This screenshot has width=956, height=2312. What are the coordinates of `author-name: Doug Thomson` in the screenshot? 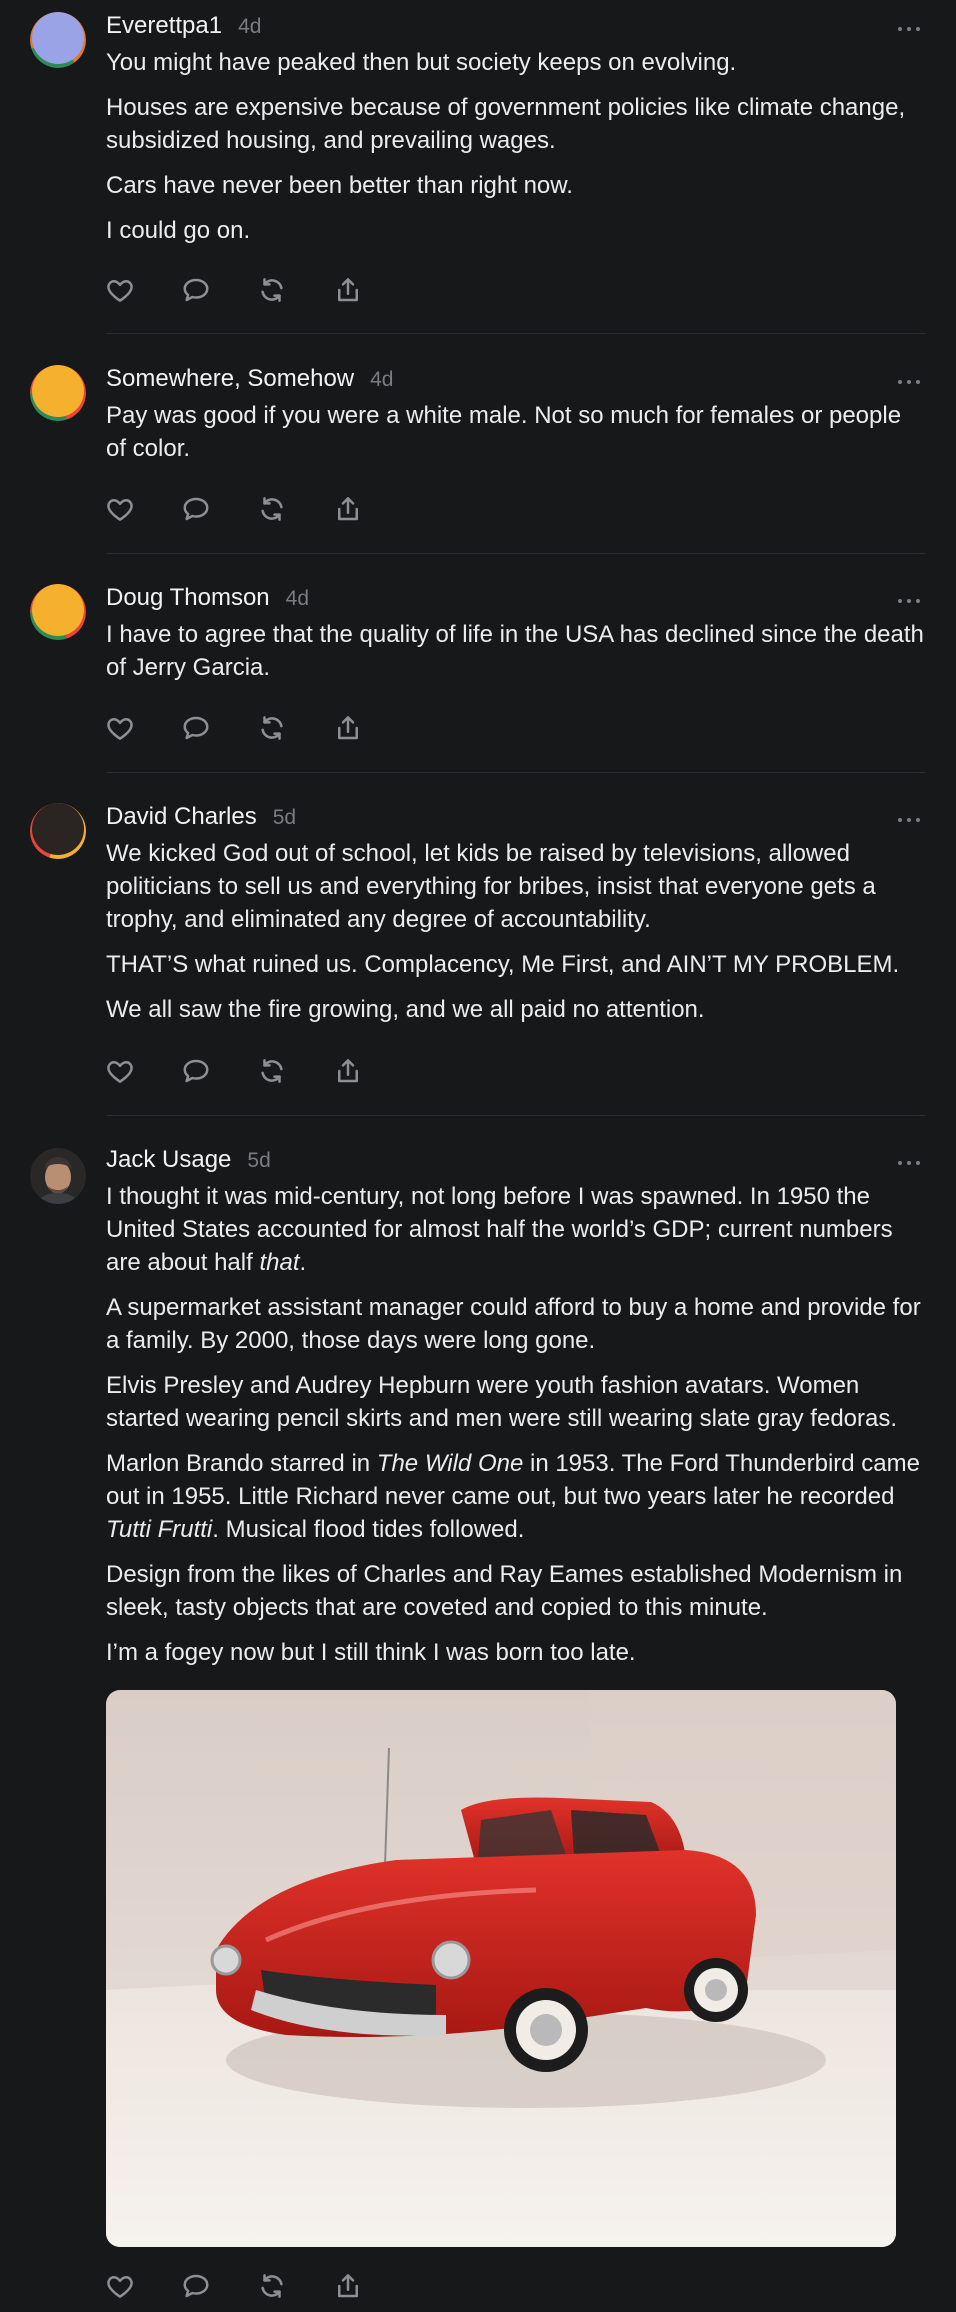 It's located at (188, 598).